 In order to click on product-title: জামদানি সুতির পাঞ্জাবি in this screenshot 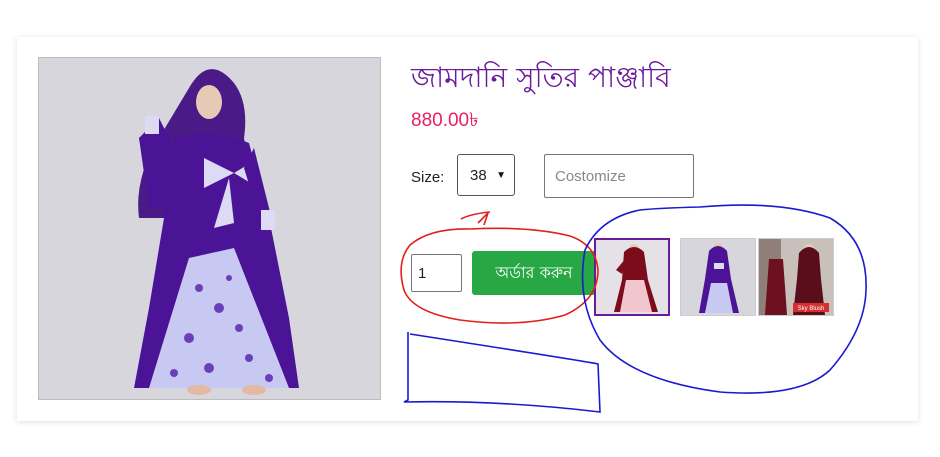, I will do `click(541, 77)`.